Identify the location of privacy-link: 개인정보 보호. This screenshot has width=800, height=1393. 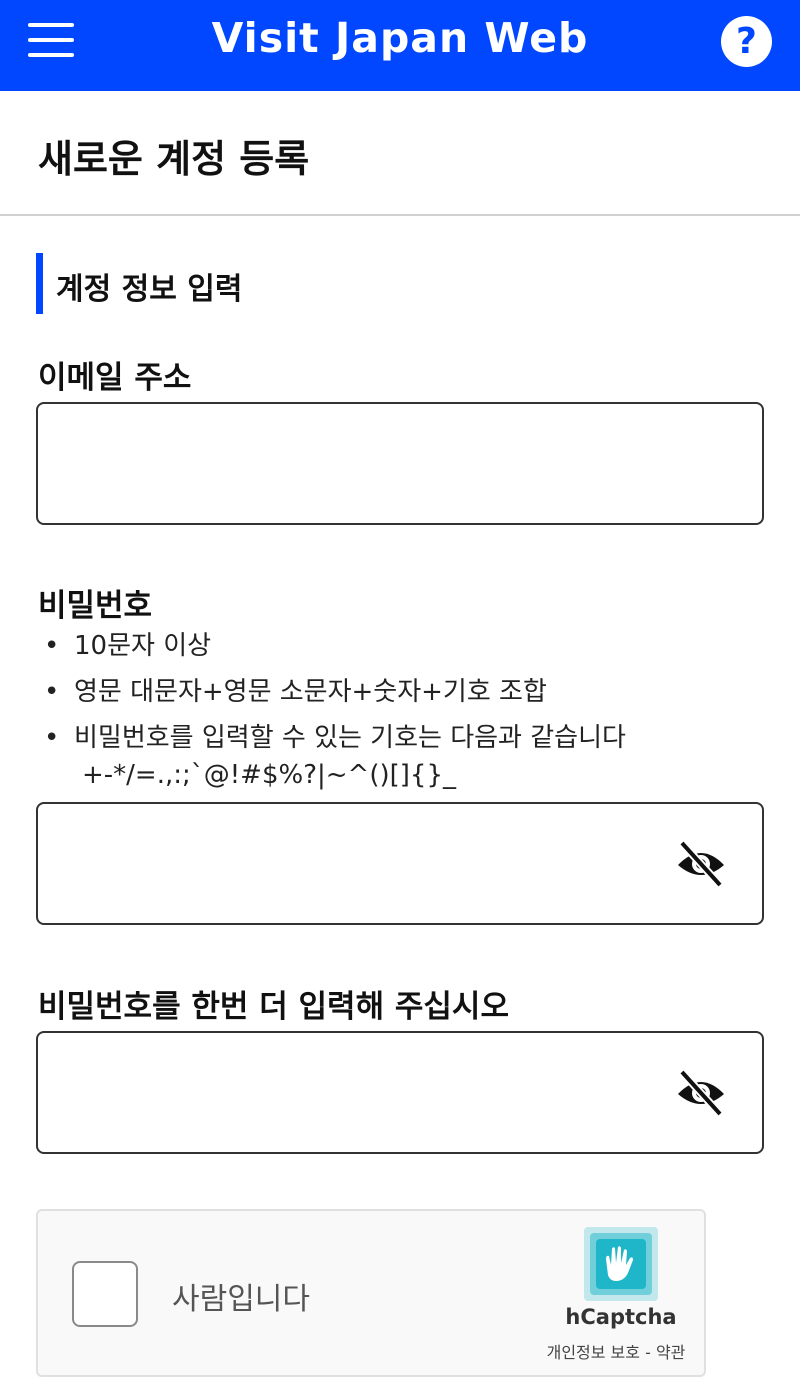
(593, 1352).